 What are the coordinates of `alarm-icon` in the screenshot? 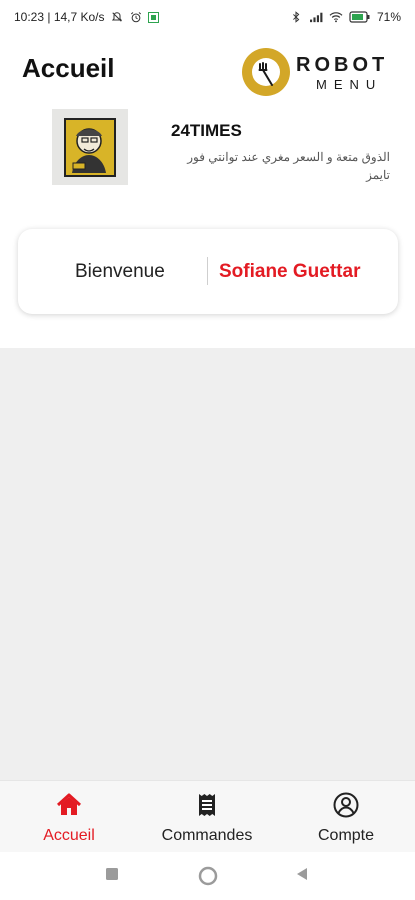 It's located at (135, 17).